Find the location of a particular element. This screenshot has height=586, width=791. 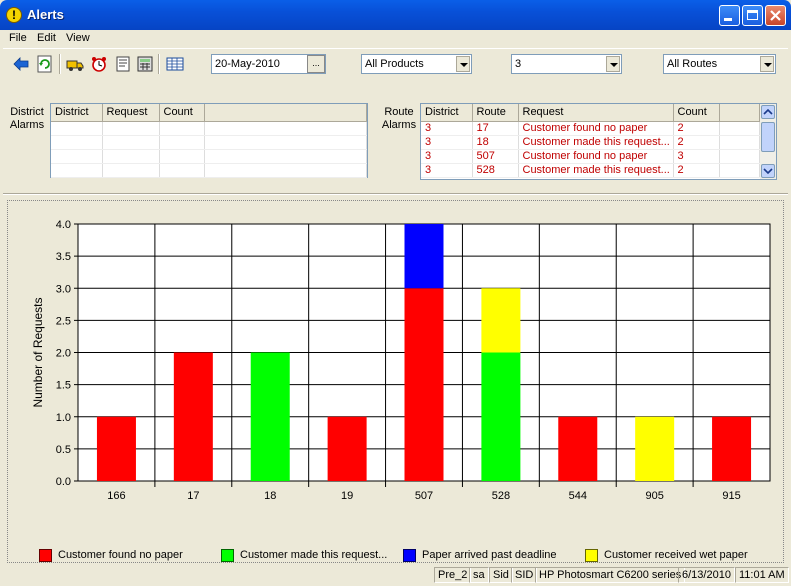

report-icon is located at coordinates (123, 64).